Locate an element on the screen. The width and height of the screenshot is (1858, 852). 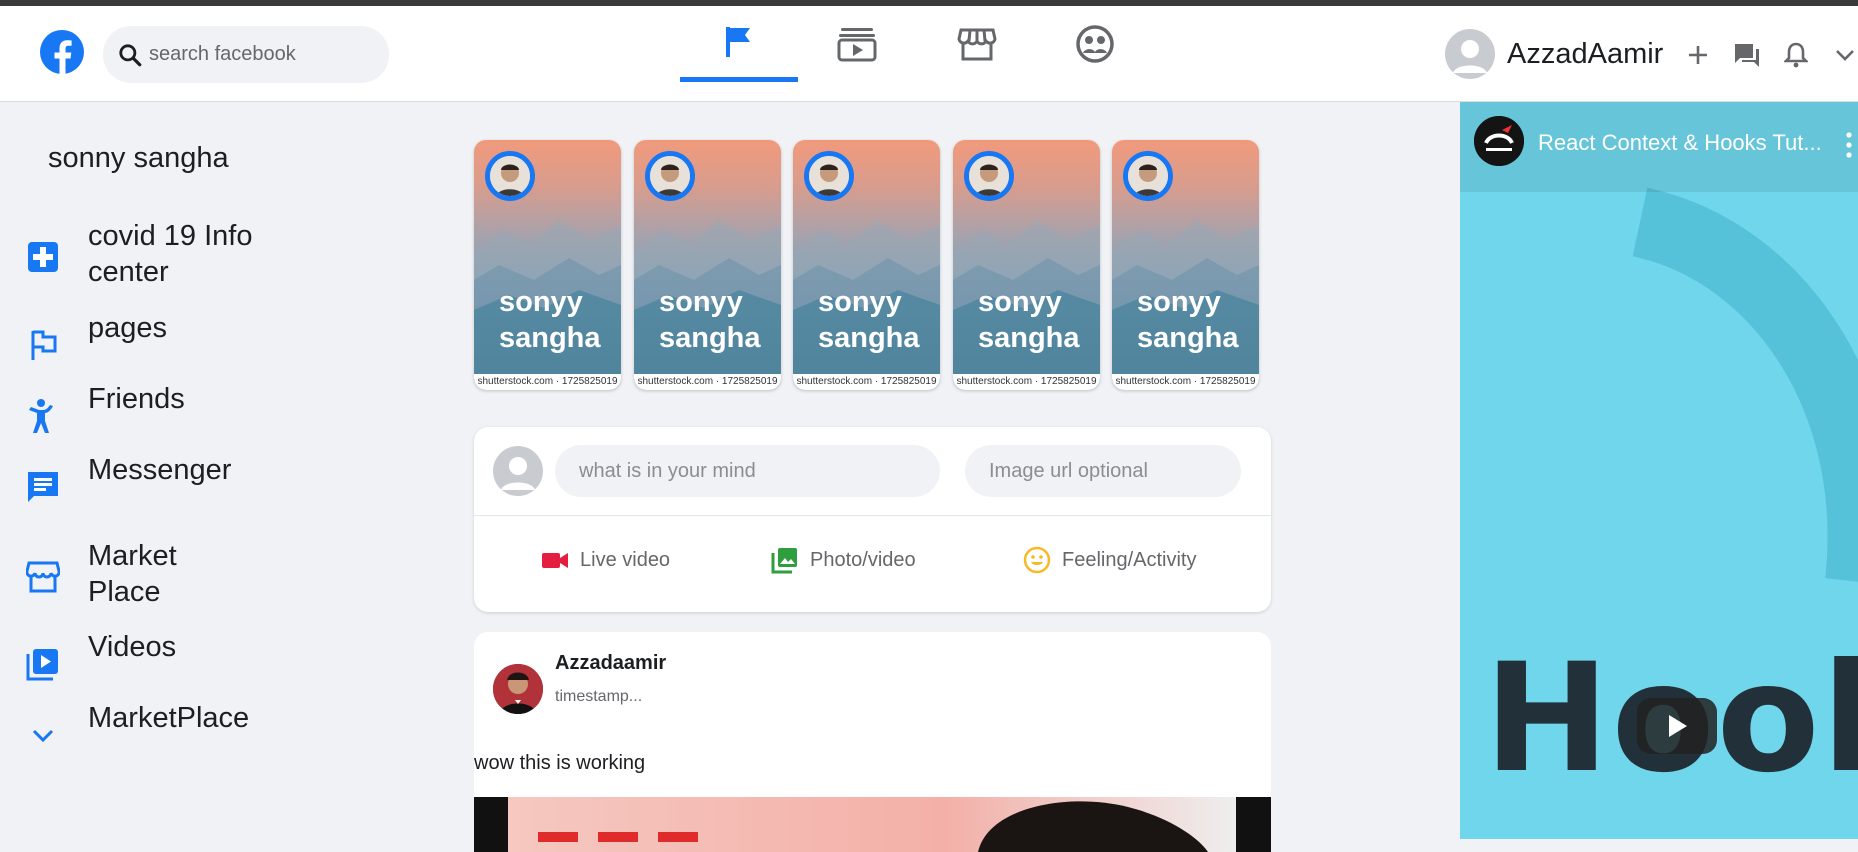
sidebar-item-label: Messenger is located at coordinates (160, 470).